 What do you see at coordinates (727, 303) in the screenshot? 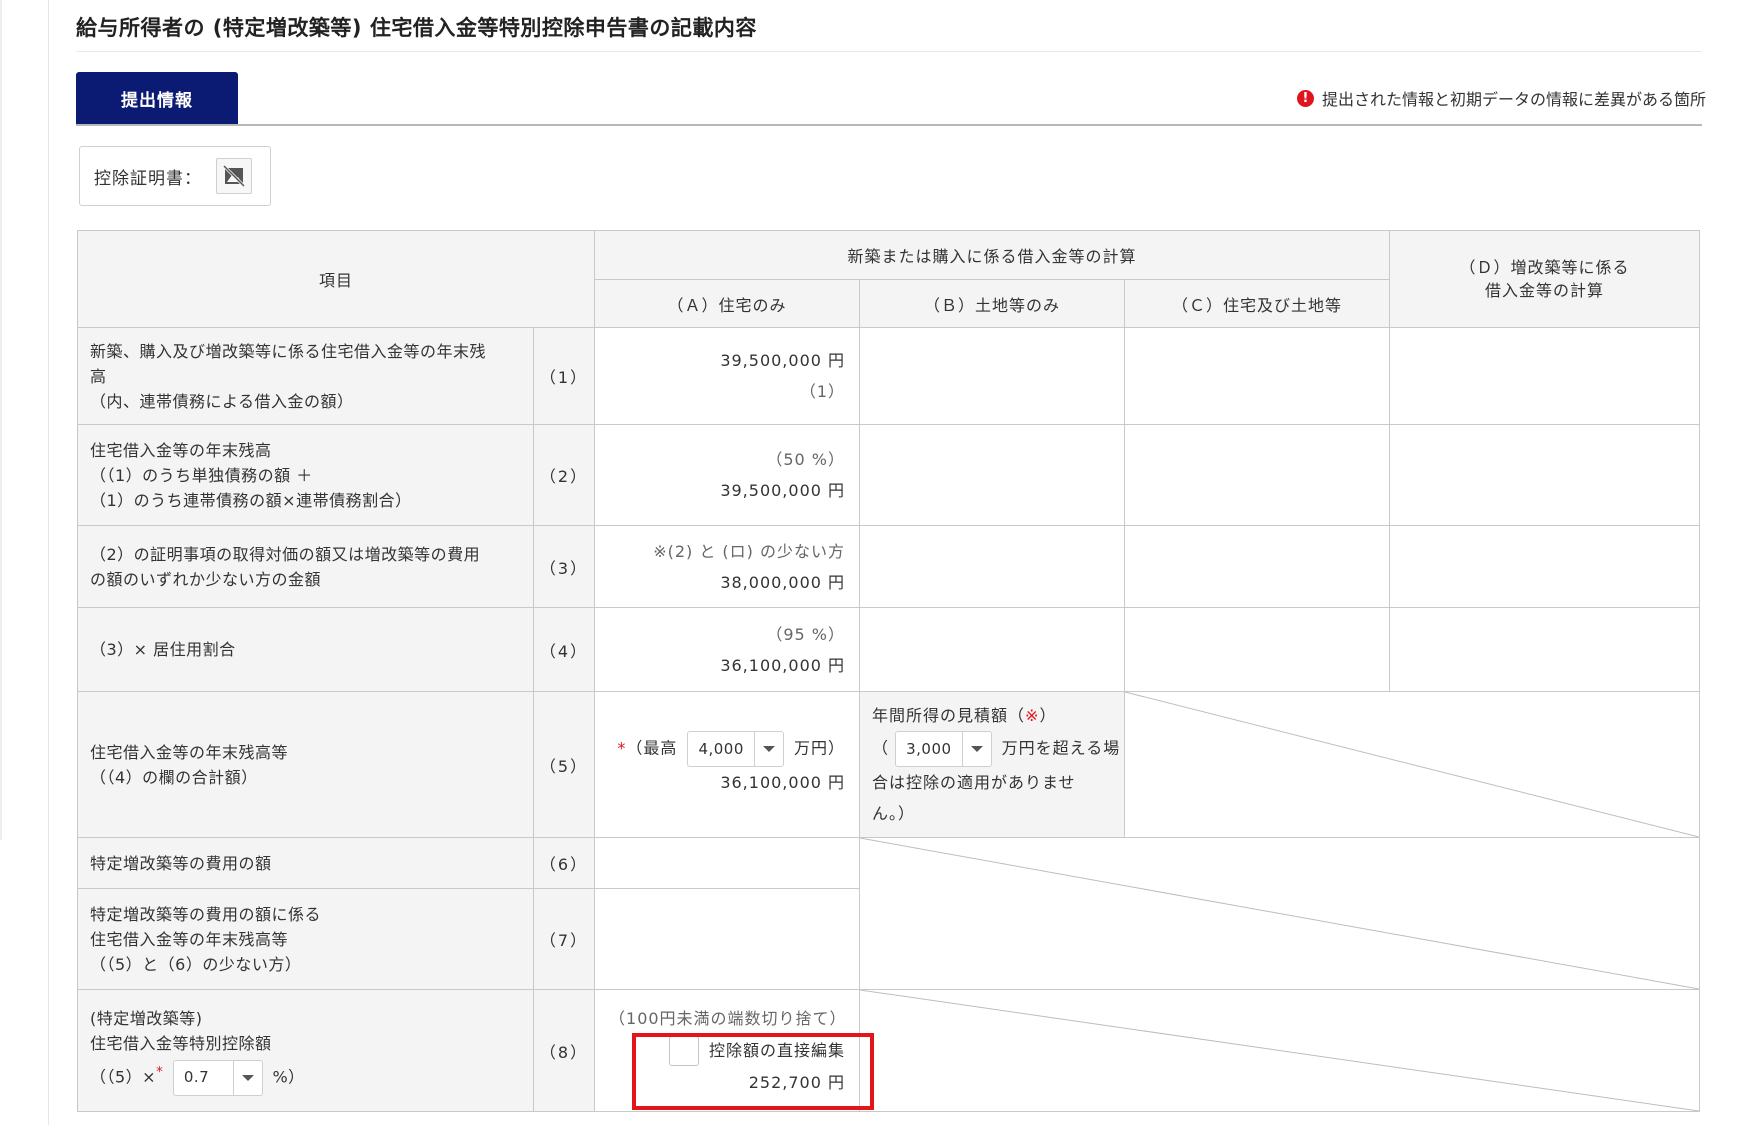
I see `header-col-a: （Ａ）住宅のみ` at bounding box center [727, 303].